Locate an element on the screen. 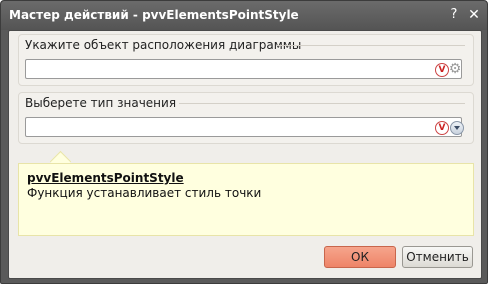 The height and width of the screenshot is (284, 488). function-name: pvvElementsPointStyle is located at coordinates (105, 178).